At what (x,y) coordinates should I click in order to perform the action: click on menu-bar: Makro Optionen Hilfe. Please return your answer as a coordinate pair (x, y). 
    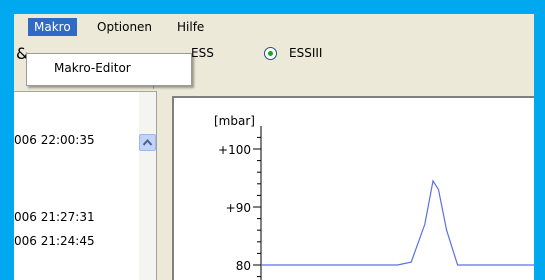
    Looking at the image, I should click on (274, 25).